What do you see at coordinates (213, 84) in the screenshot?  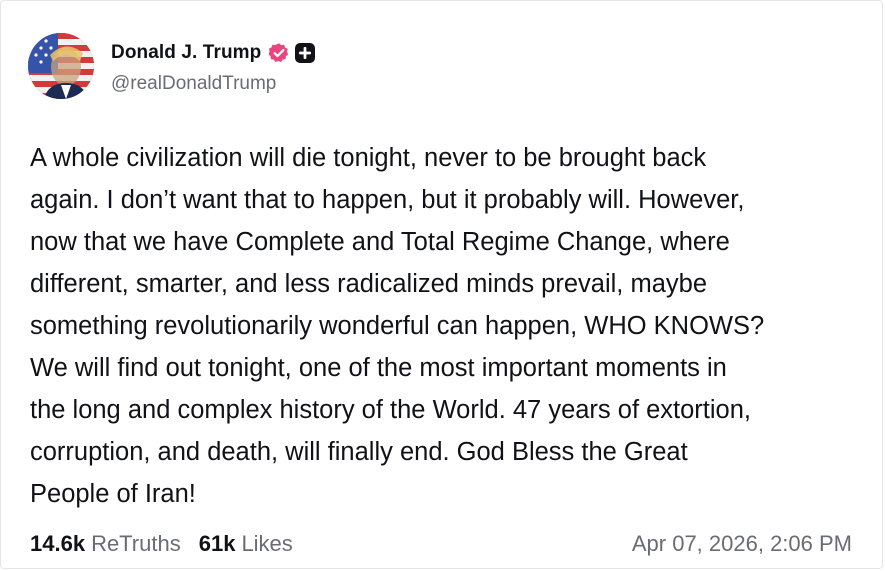 I see `user-handle: @realDonaldTrump` at bounding box center [213, 84].